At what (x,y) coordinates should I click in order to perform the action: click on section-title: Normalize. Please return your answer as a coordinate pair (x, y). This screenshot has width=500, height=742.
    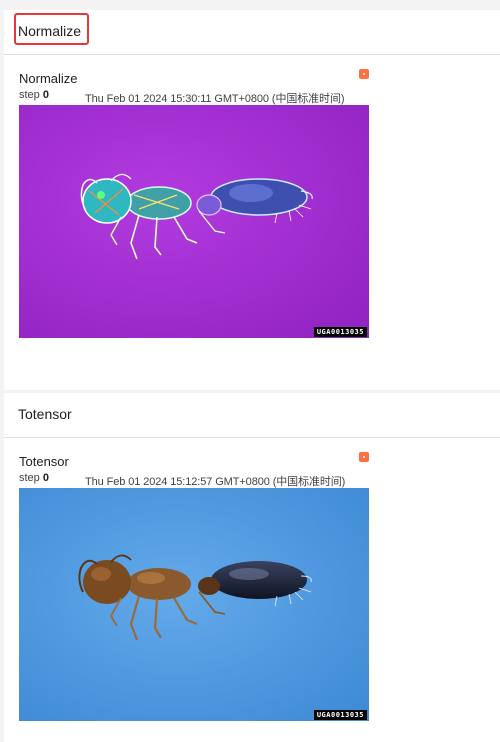
    Looking at the image, I should click on (50, 31).